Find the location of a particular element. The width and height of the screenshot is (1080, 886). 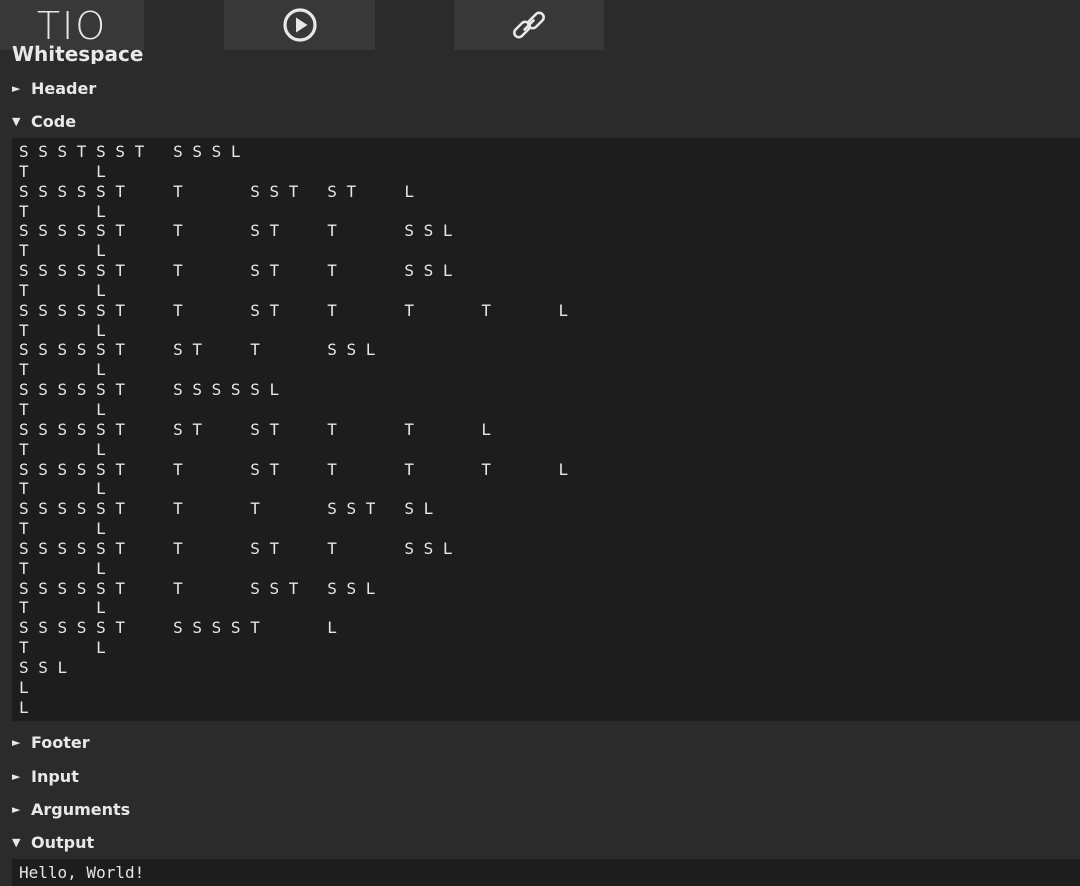

section-arguments: ► Arguments is located at coordinates (71, 809).